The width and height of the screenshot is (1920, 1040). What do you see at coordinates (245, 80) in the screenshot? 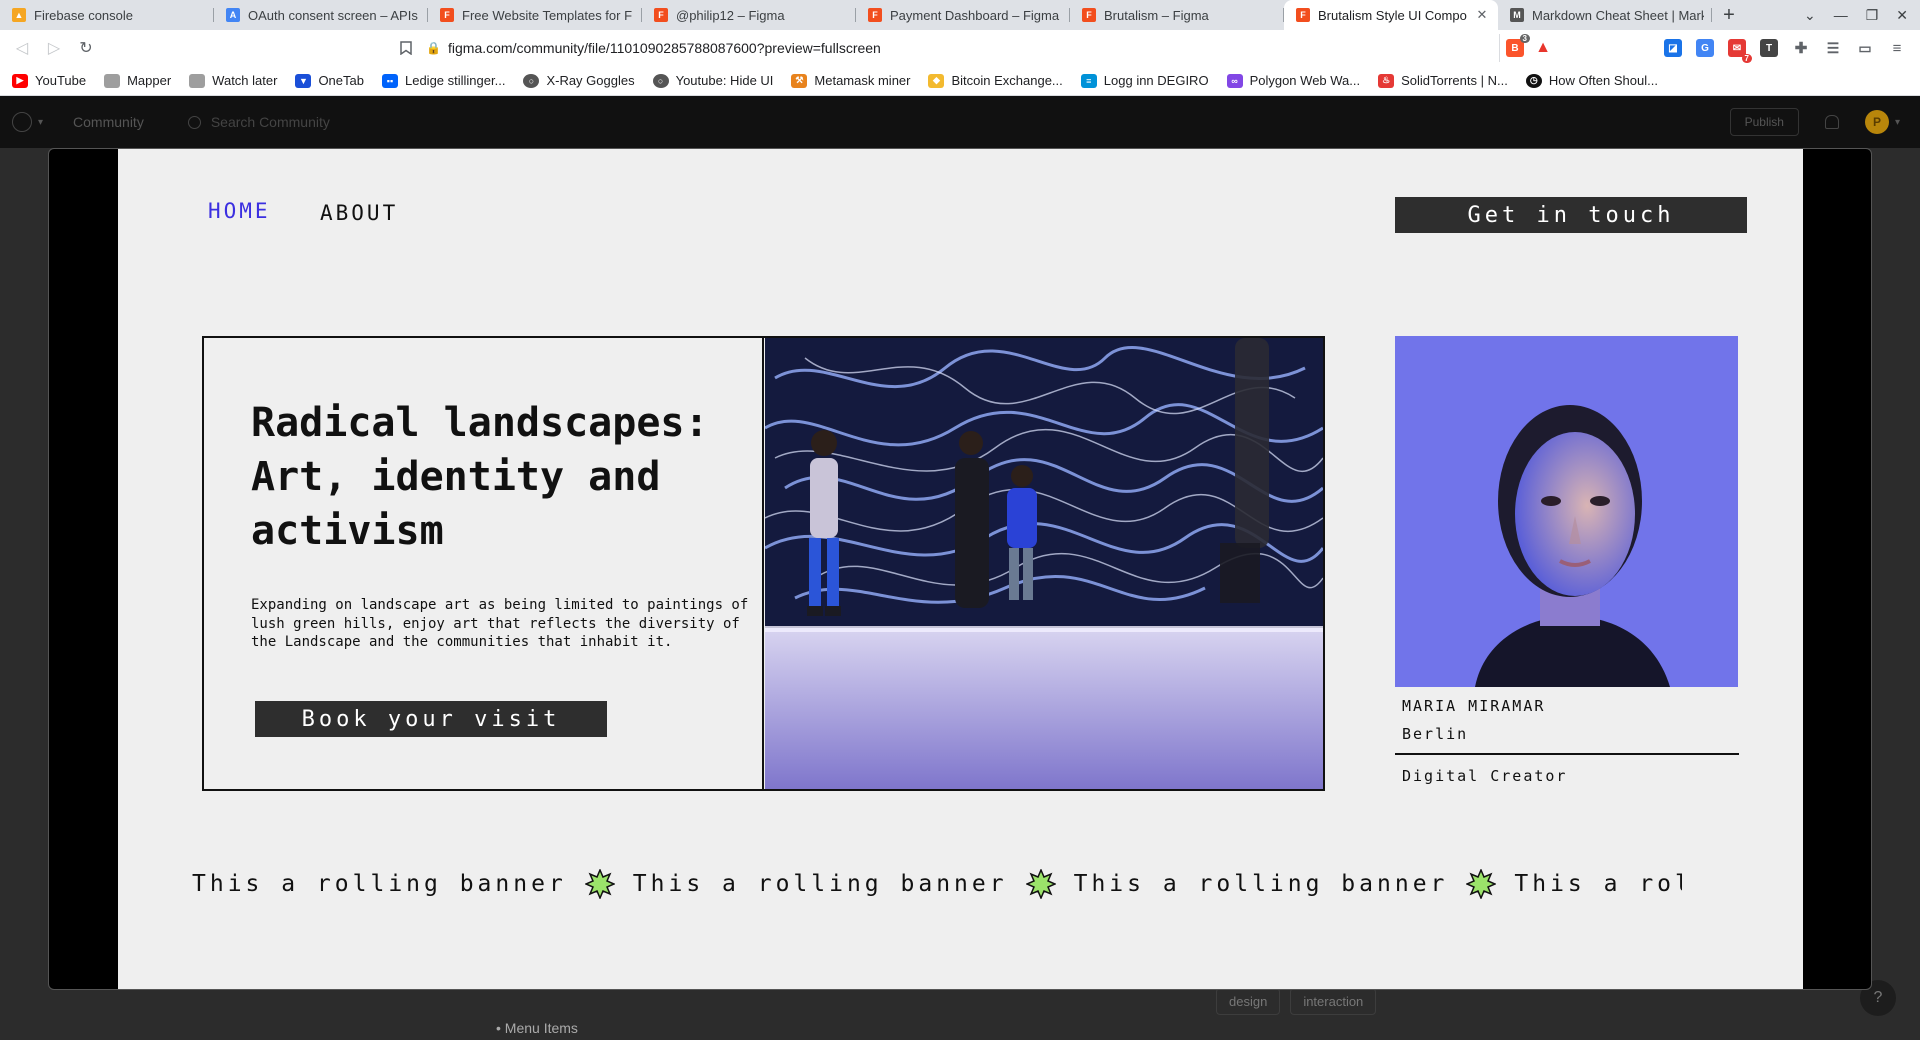
I see `bookmark-label: Watch later` at bounding box center [245, 80].